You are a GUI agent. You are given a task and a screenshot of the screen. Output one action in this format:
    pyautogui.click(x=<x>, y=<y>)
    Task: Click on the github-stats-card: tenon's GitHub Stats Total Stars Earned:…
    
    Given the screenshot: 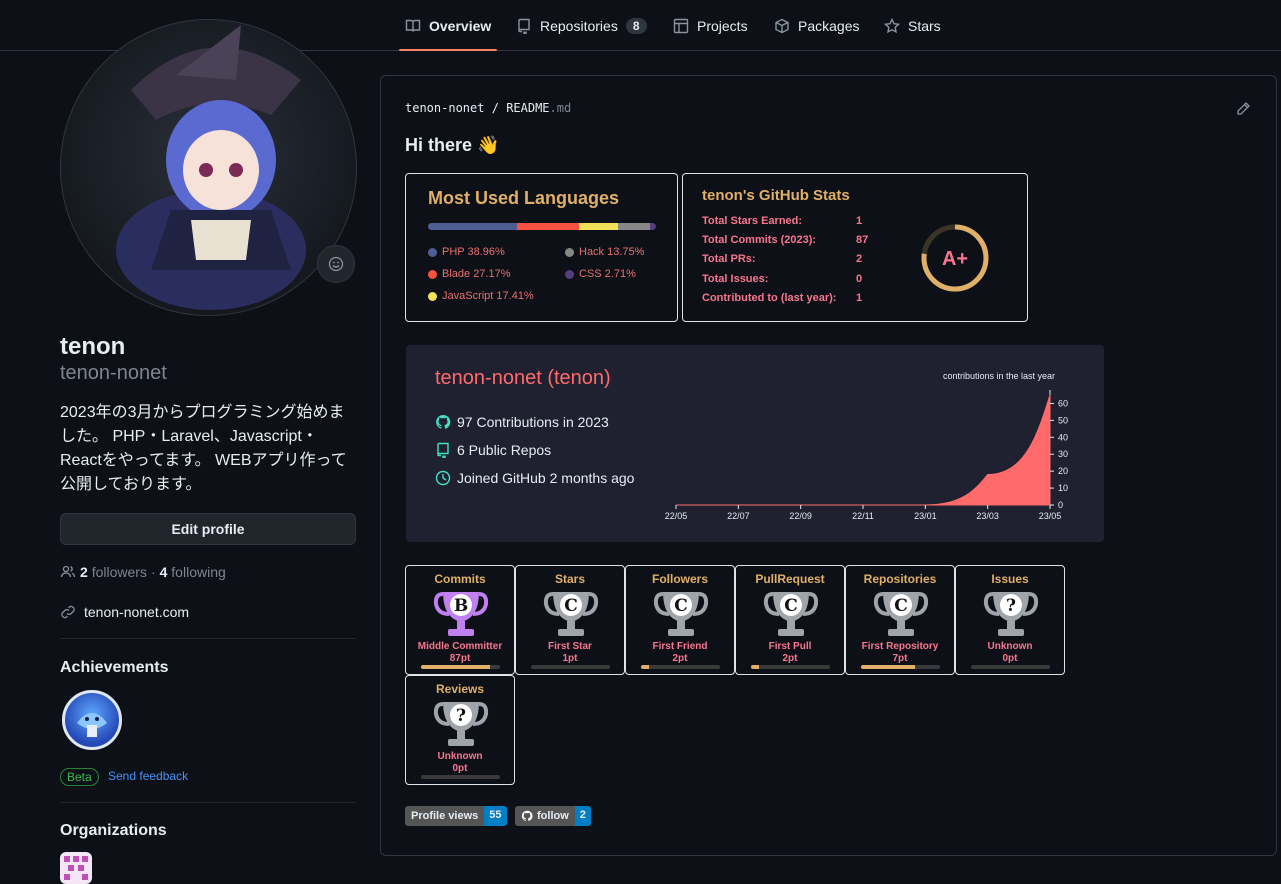 What is the action you would take?
    pyautogui.click(x=855, y=247)
    